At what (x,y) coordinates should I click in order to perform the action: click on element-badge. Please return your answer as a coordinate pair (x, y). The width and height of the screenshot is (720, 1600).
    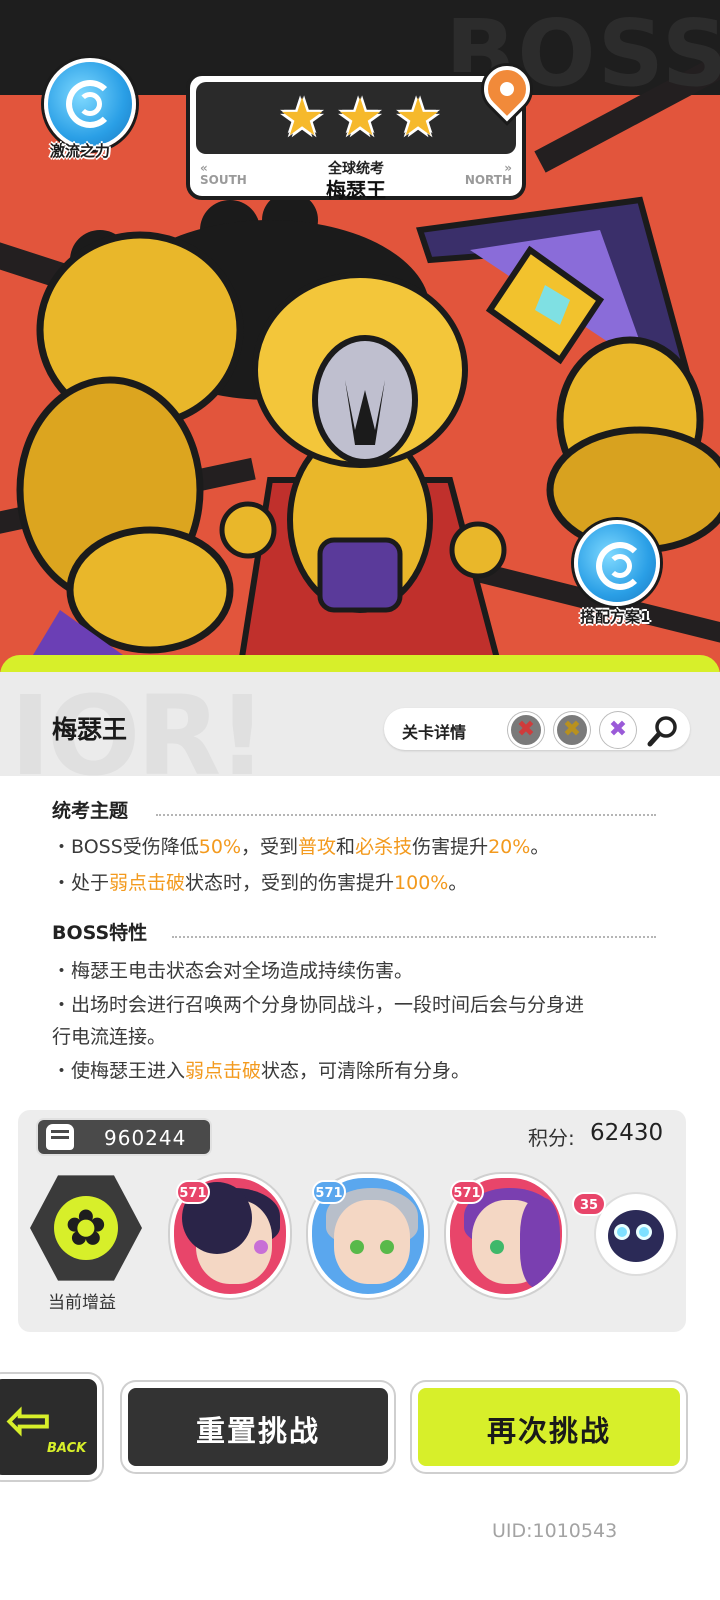
    Looking at the image, I should click on (90, 104).